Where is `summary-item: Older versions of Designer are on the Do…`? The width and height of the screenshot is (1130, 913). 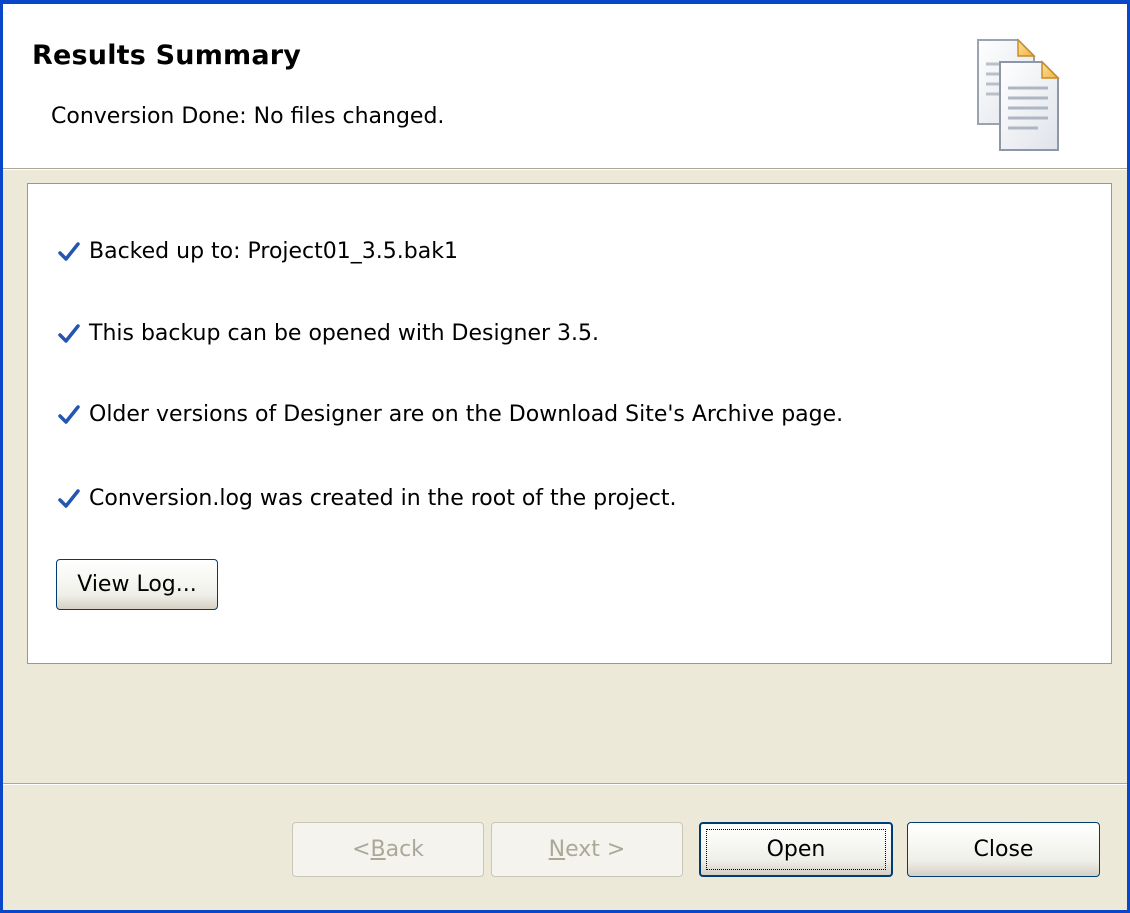
summary-item: Older versions of Designer are on the Do… is located at coordinates (450, 414).